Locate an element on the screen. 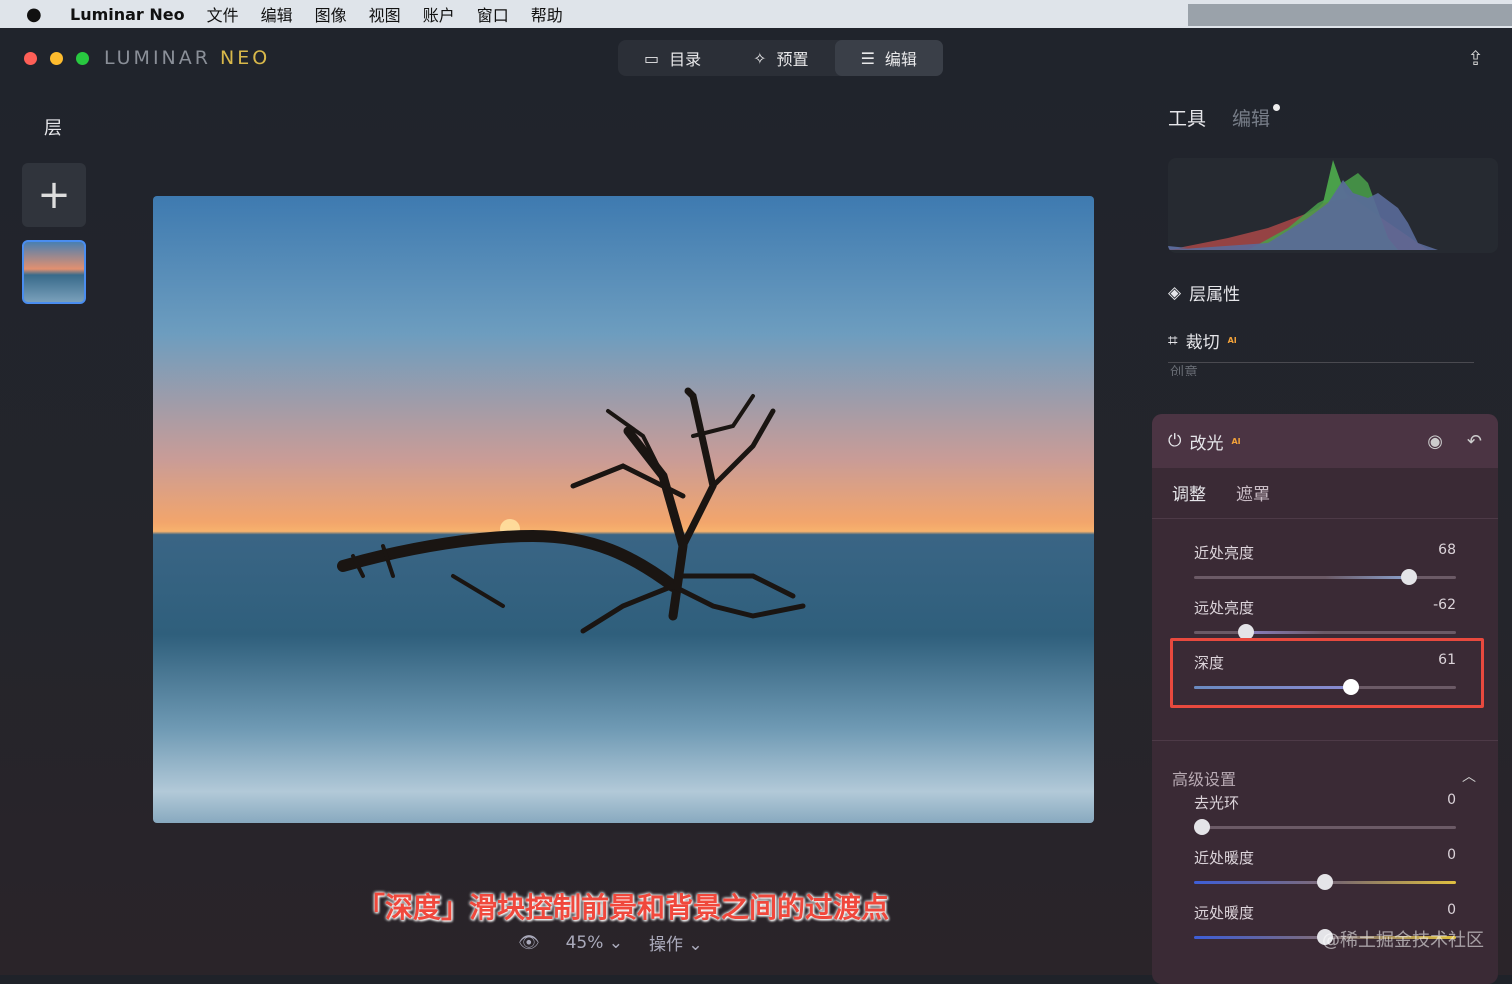  slider-far-warmth: 远处暖度 0 is located at coordinates (1325, 923).